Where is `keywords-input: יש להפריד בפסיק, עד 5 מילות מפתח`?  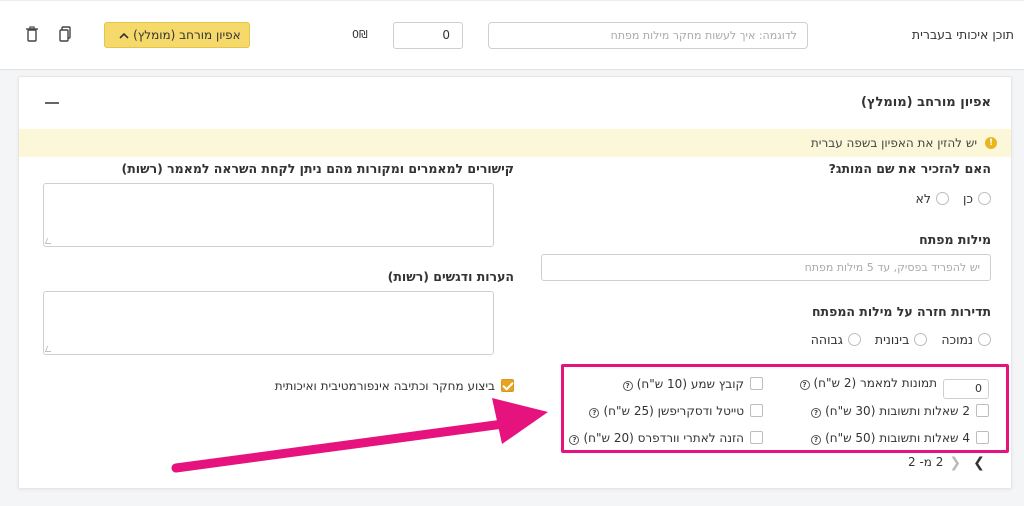
keywords-input: יש להפריד בפסיק, עד 5 מילות מפתח is located at coordinates (766, 267).